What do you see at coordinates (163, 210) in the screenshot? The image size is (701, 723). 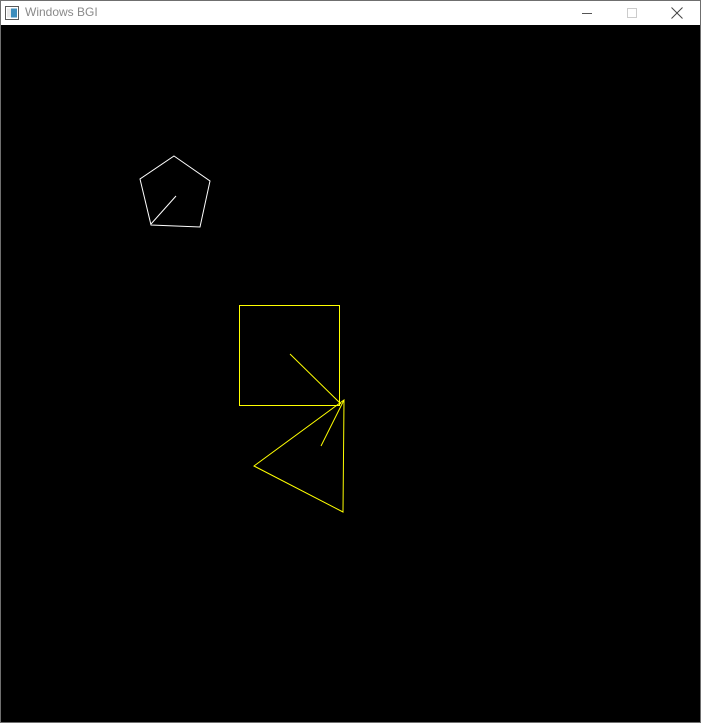 I see `pentagon-radius-line` at bounding box center [163, 210].